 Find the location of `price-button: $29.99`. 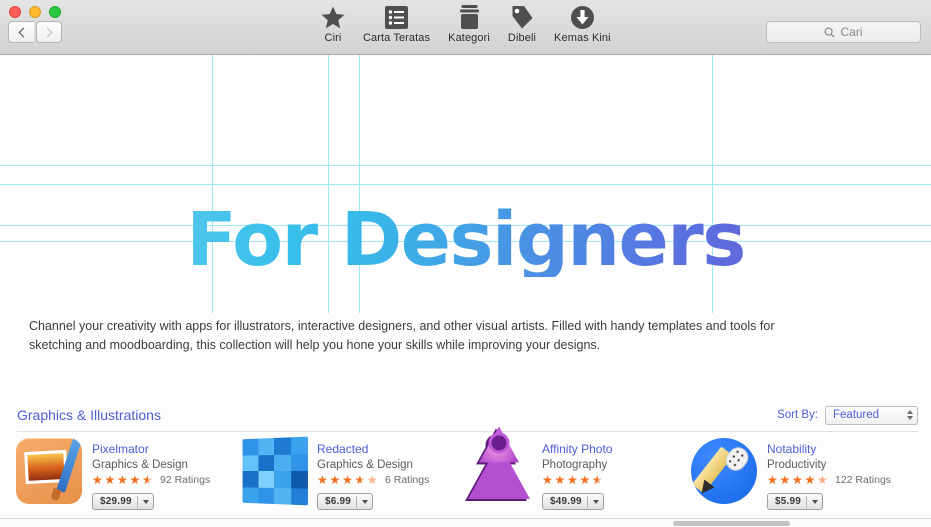

price-button: $29.99 is located at coordinates (123, 501).